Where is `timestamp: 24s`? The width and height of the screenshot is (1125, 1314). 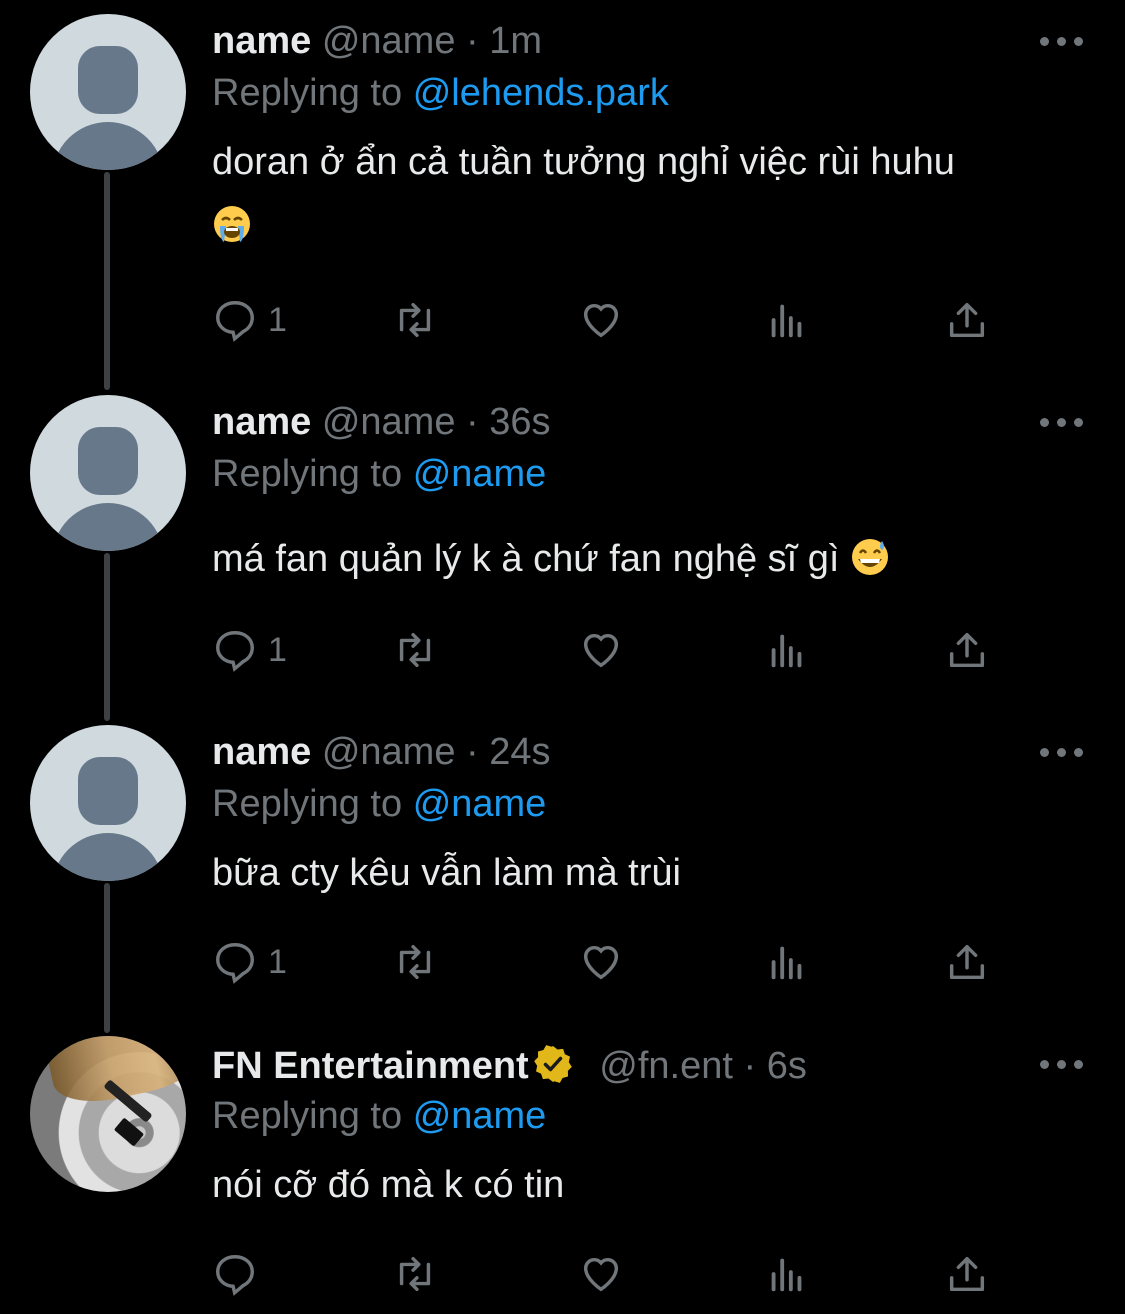
timestamp: 24s is located at coordinates (519, 752).